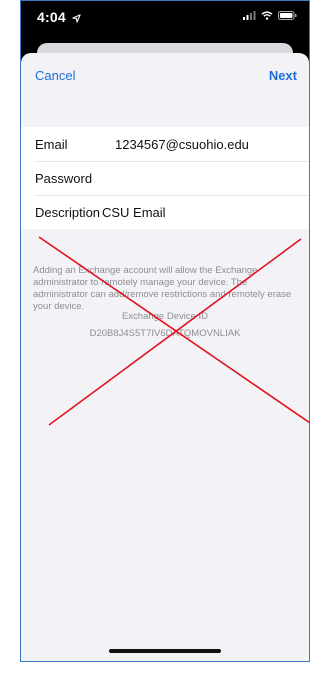 The height and width of the screenshot is (674, 331). I want to click on email-row: Email, so click(165, 144).